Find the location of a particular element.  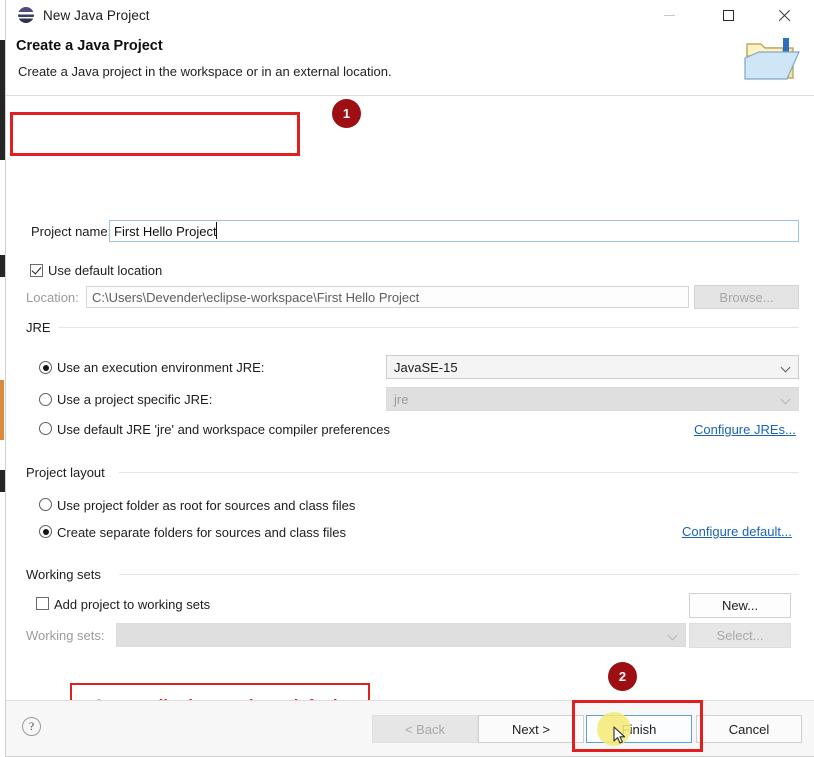

working-sets-group-label: Working sets is located at coordinates (67, 574).